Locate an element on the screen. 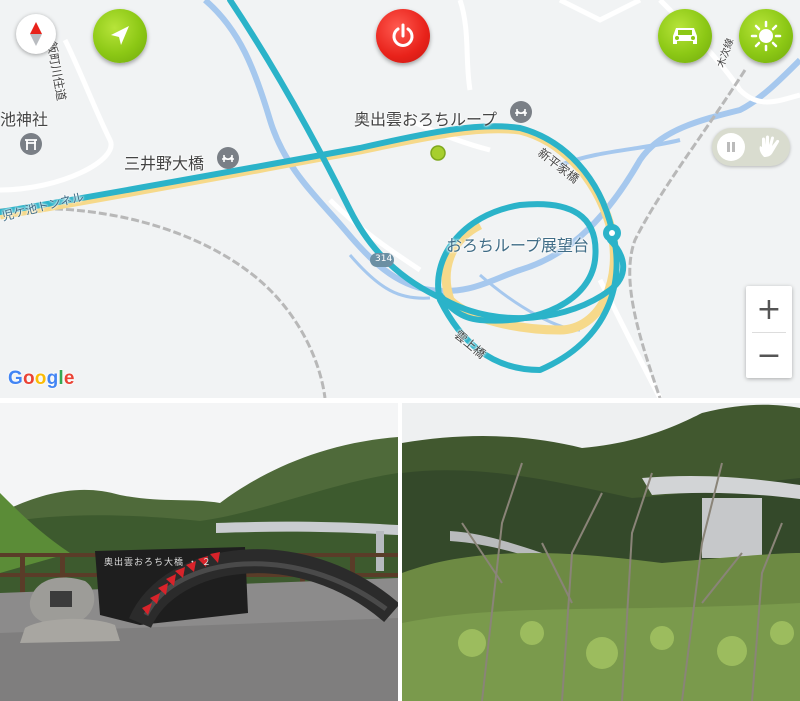 The width and height of the screenshot is (800, 701). bridge-glyph-icon is located at coordinates (228, 158).